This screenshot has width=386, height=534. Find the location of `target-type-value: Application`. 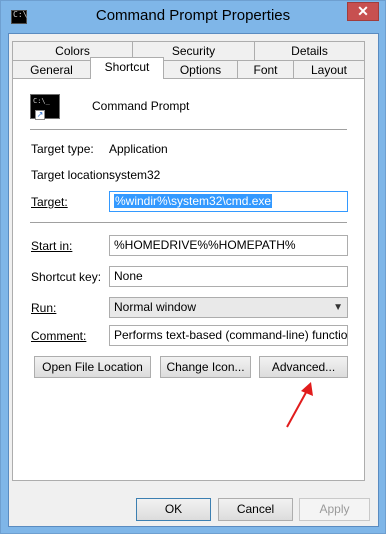

target-type-value: Application is located at coordinates (138, 149).